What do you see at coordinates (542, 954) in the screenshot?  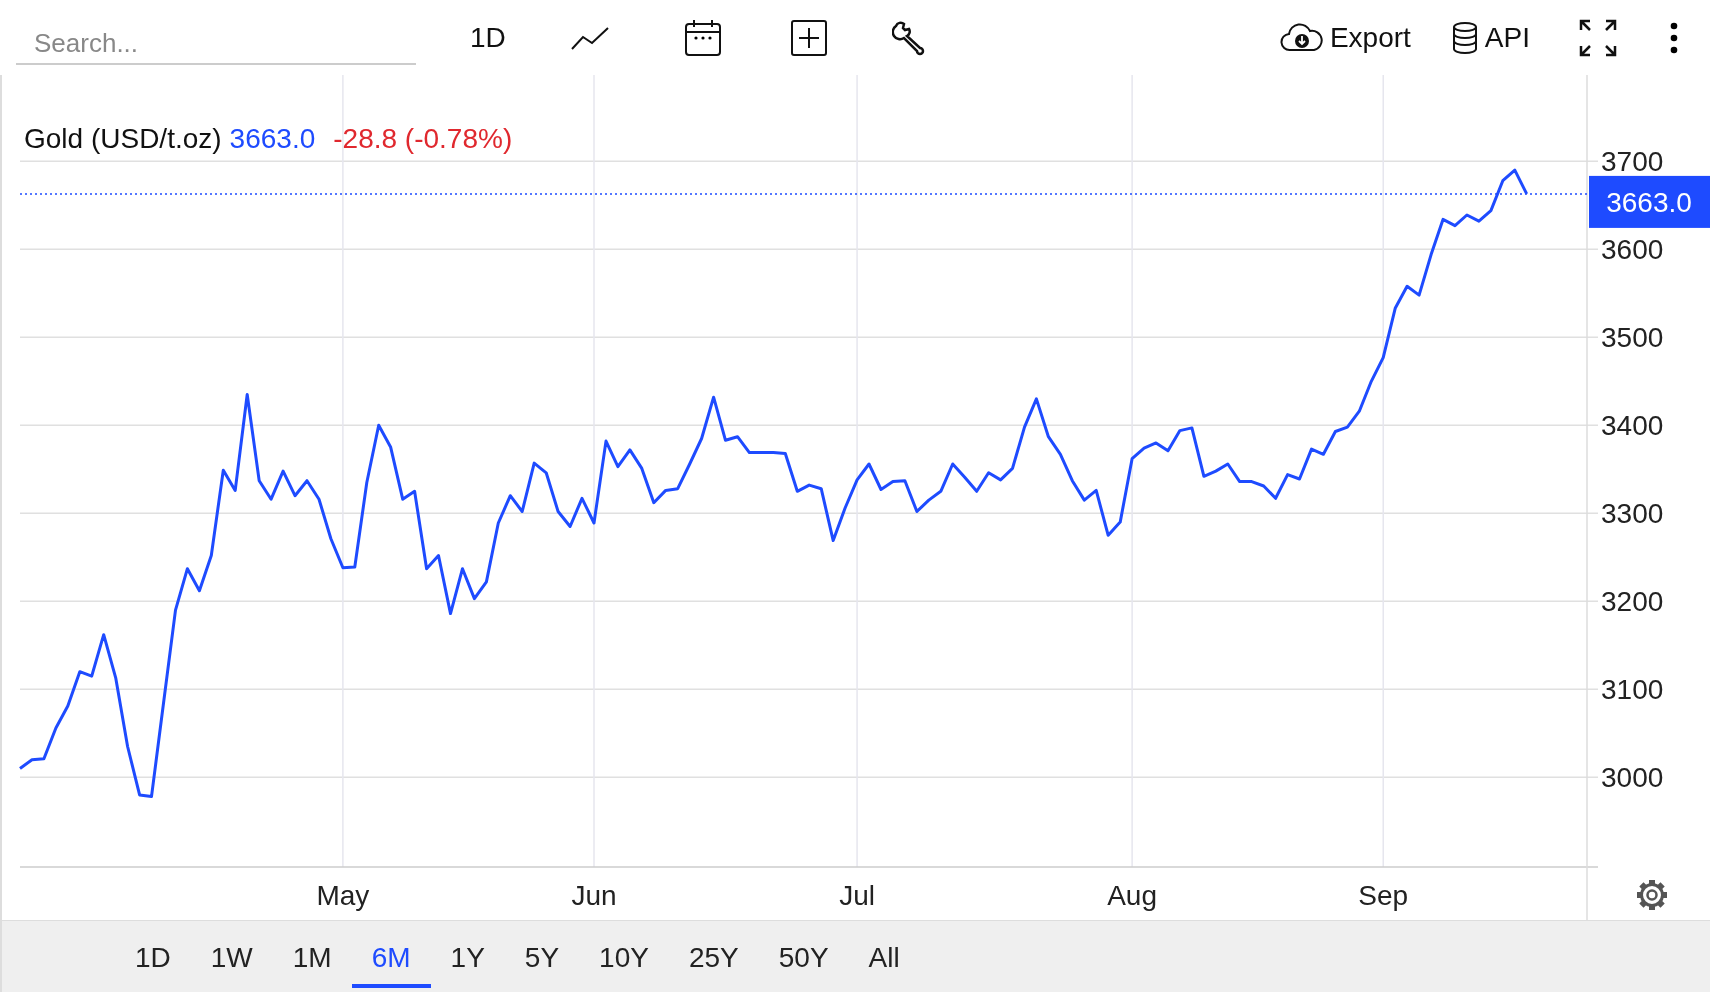 I see `range-tab: 5Y` at bounding box center [542, 954].